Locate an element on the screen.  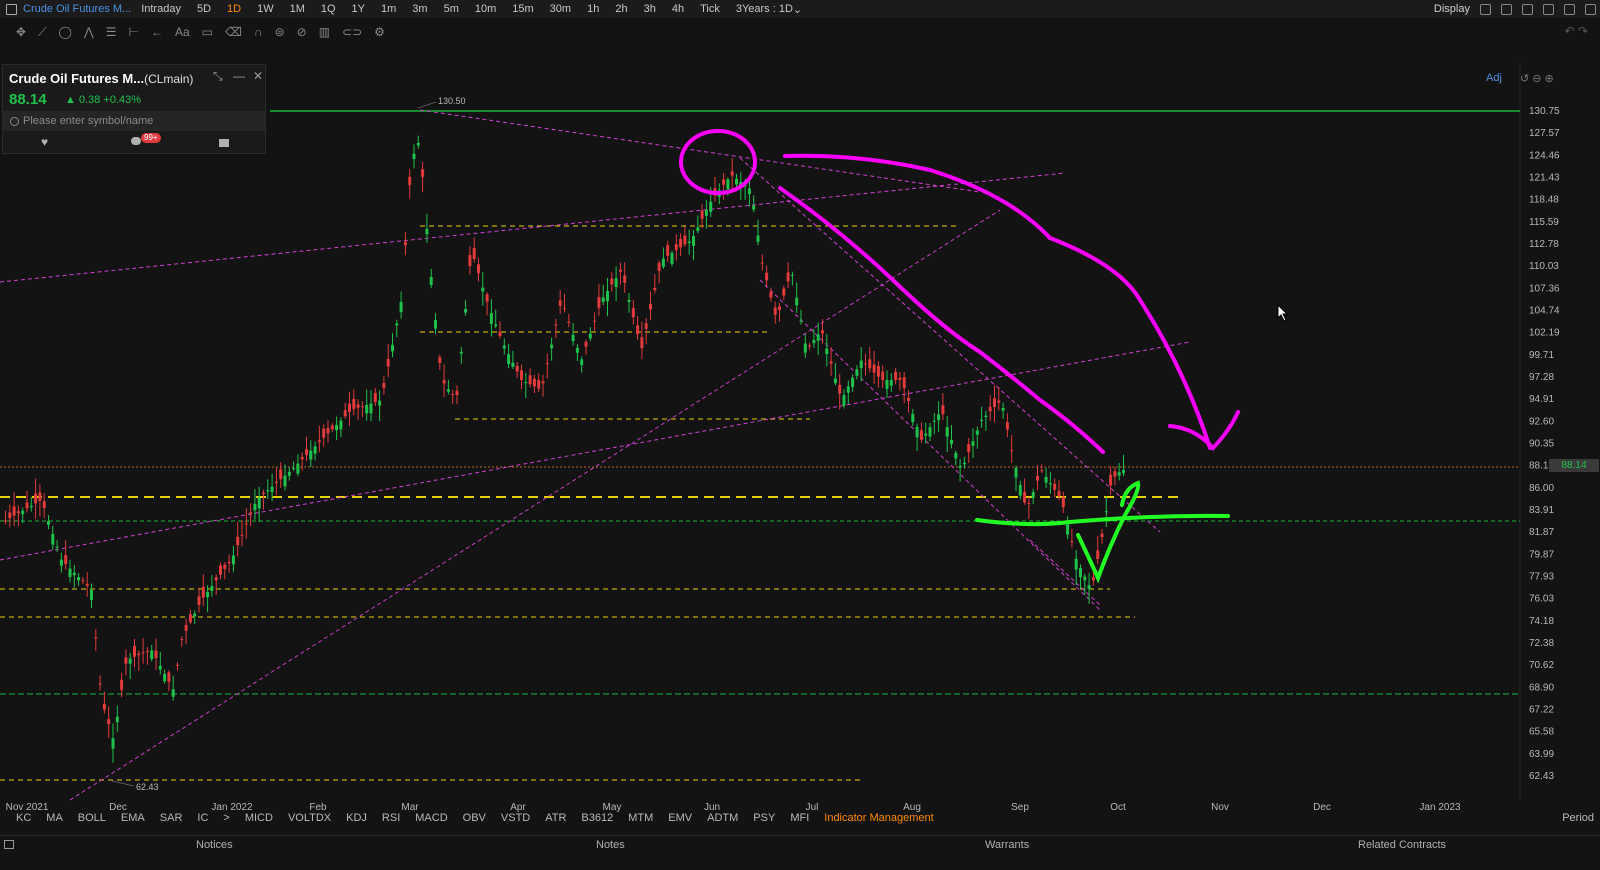
y-tick-label: 94.91 is located at coordinates (1541, 399).